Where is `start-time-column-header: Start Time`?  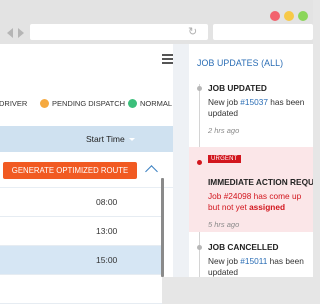 start-time-column-header: Start Time is located at coordinates (110, 139).